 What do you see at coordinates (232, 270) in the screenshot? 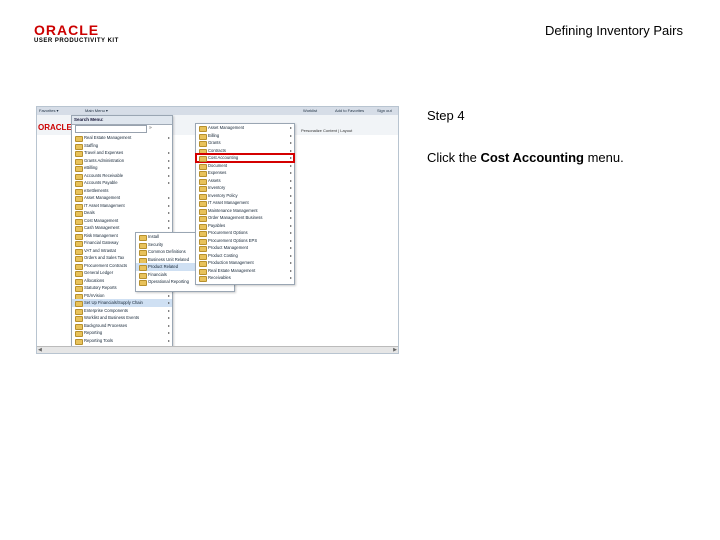
I see `menu-item-label: Real Estate Management` at bounding box center [232, 270].